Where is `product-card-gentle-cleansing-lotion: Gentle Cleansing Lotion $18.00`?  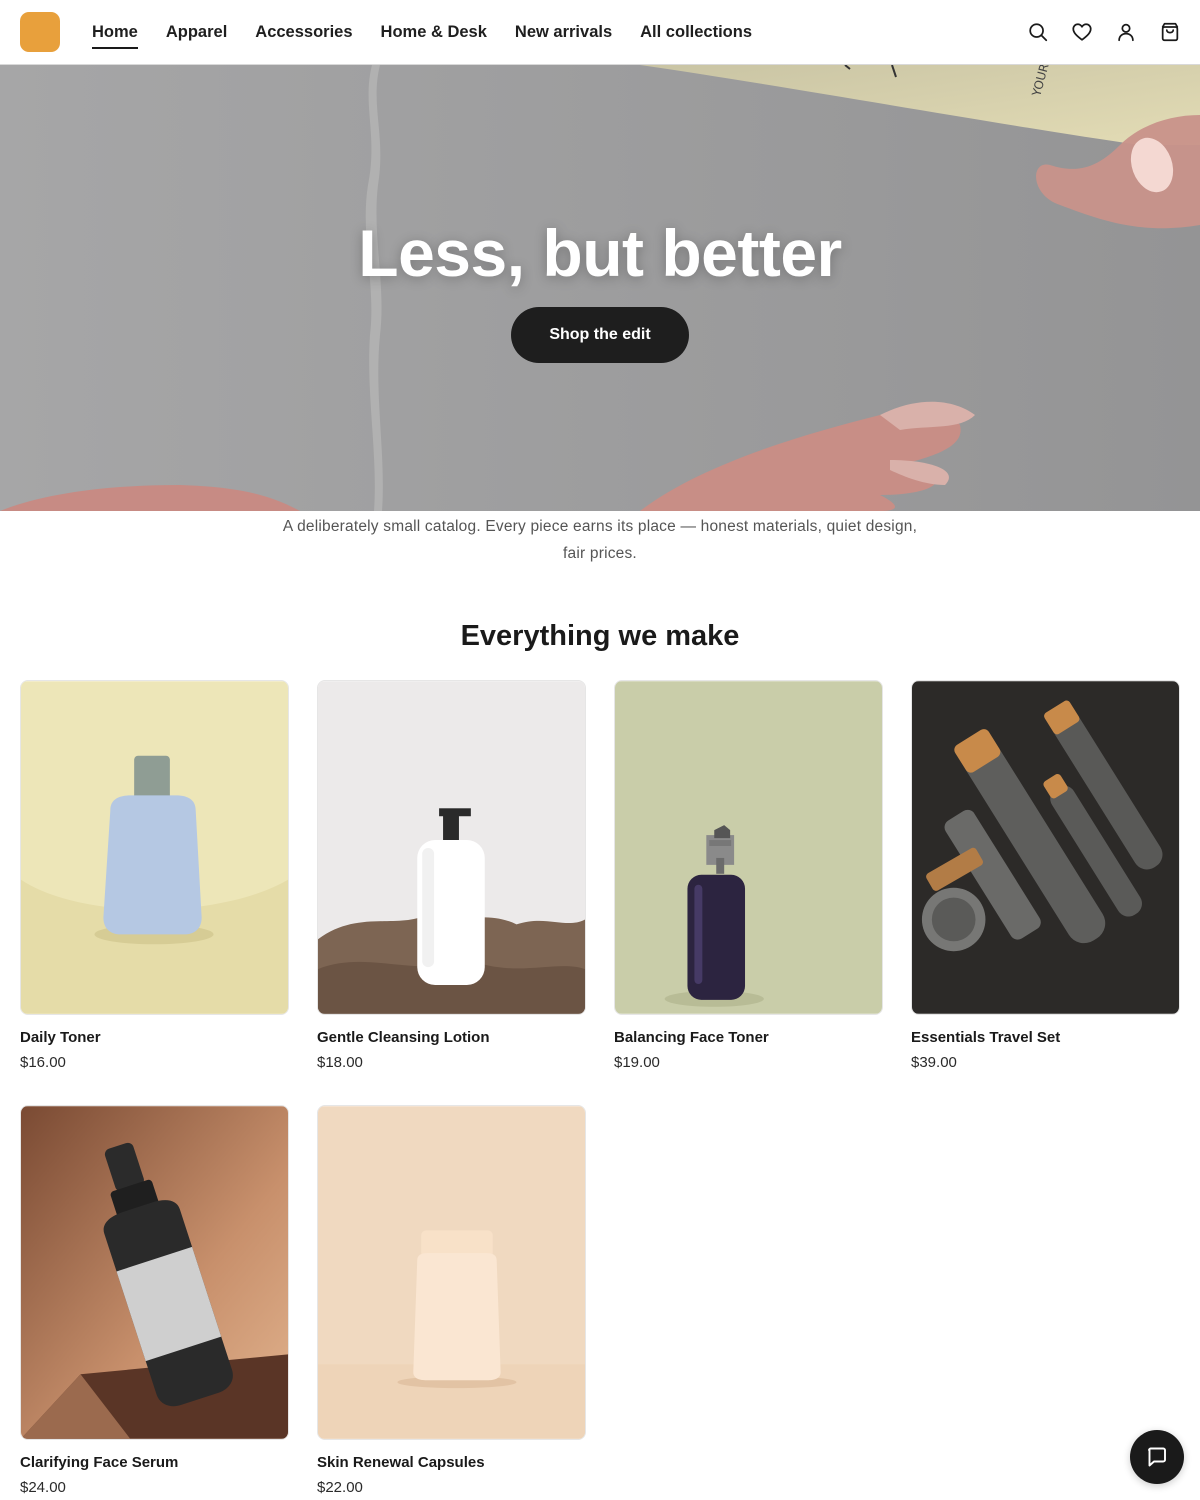
product-card-gentle-cleansing-lotion: Gentle Cleansing Lotion $18.00 is located at coordinates (451, 875).